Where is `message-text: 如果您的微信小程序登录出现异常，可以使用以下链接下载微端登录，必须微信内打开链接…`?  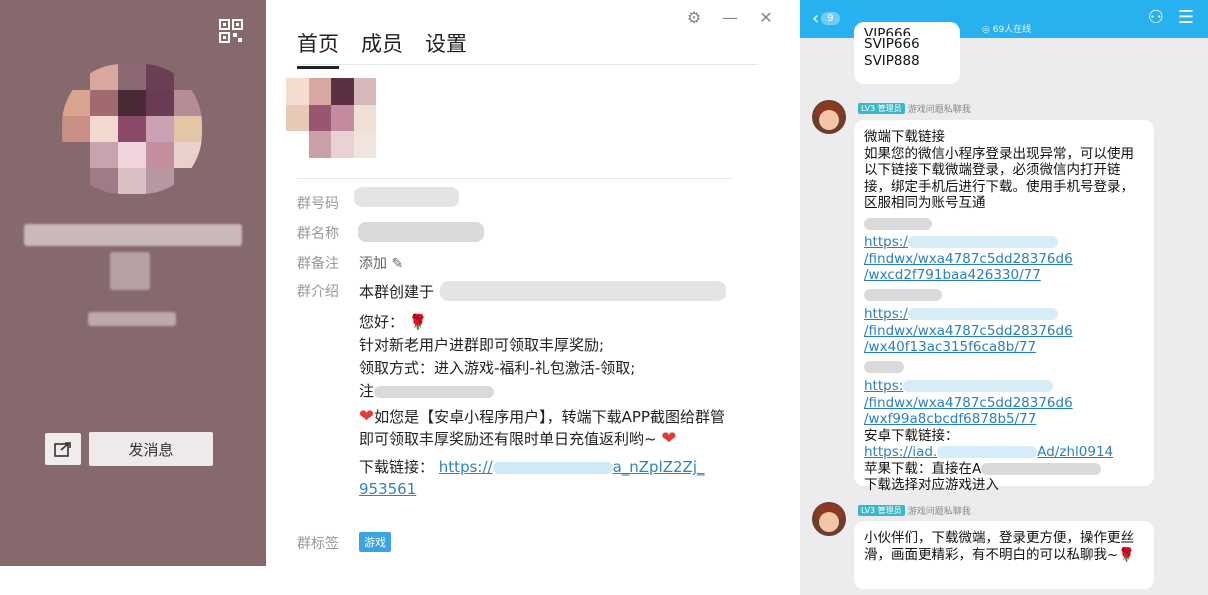
message-text: 如果您的微信小程序登录出现异常，可以使用以下链接下载微端登录，必须微信内打开链接… is located at coordinates (999, 178).